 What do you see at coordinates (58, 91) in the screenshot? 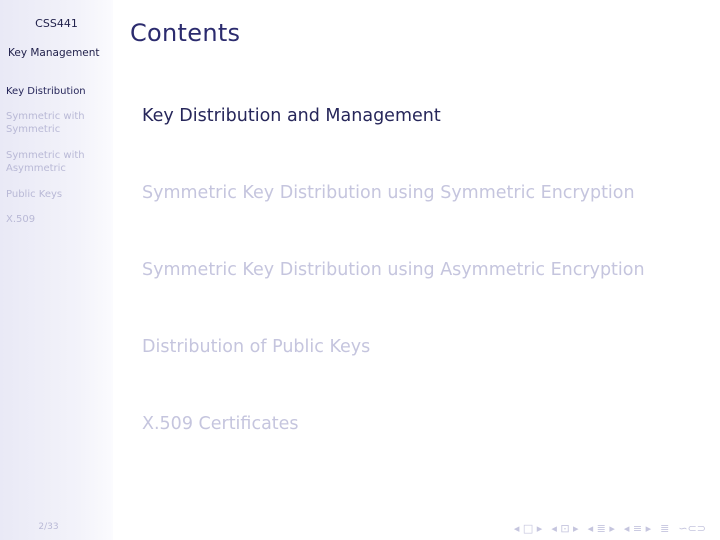
I see `sidebar-item-key-distribution: Key Distribution` at bounding box center [58, 91].